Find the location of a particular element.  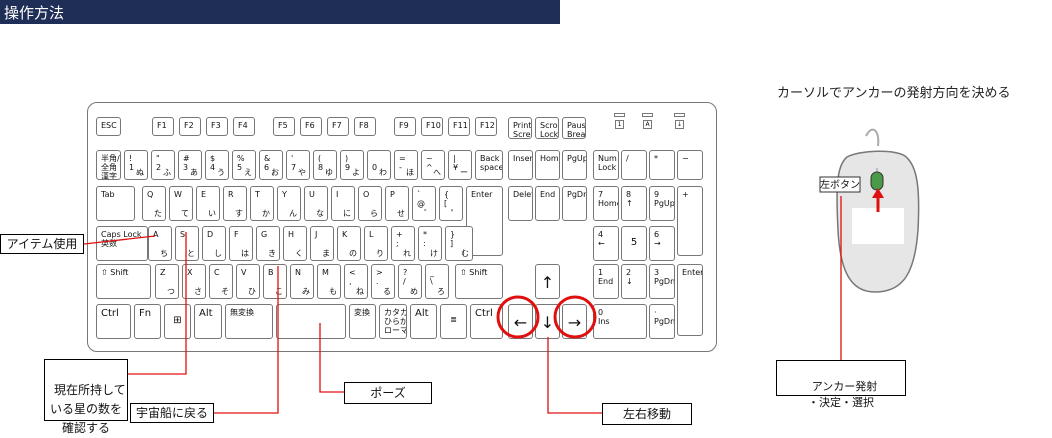

mouse-cable is located at coordinates (872, 137).